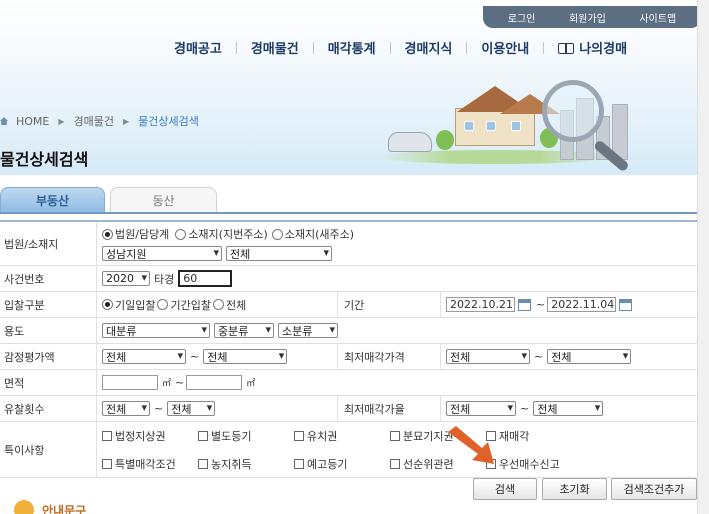  Describe the element at coordinates (481, 408) in the screenshot. I see `min-rate-from-select: 전체` at that location.